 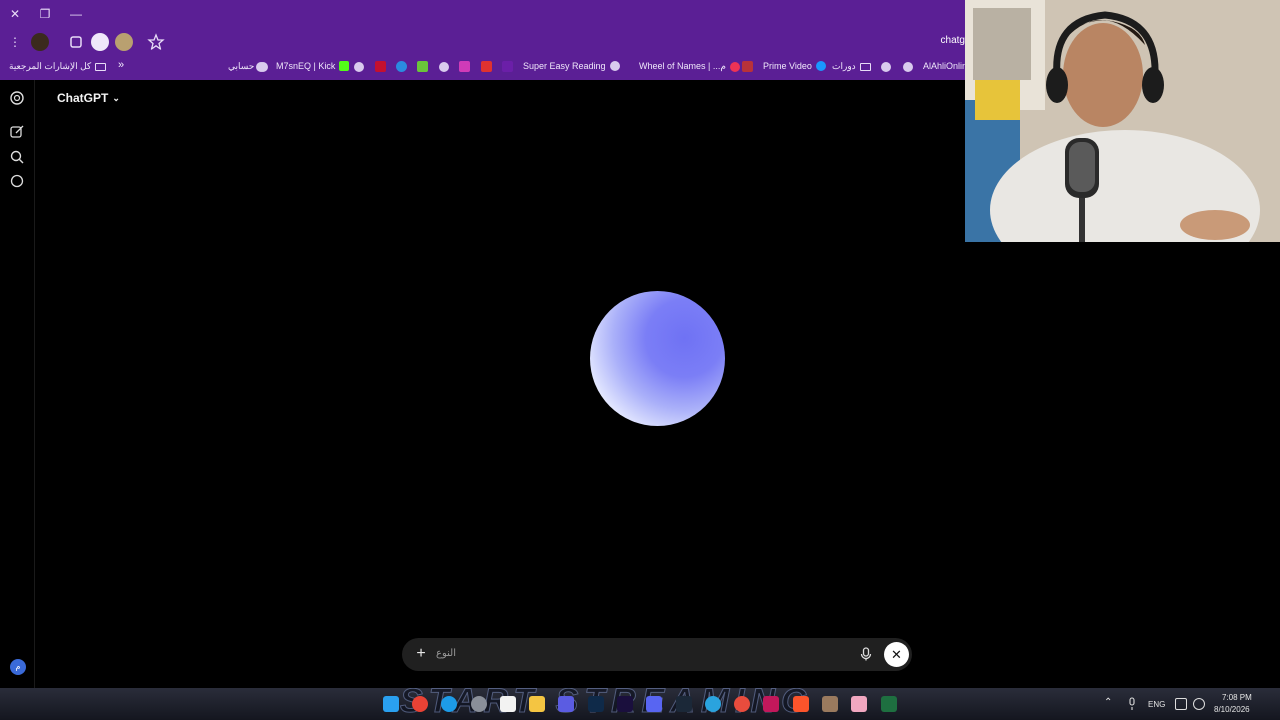 I want to click on search-icon, so click(x=17, y=157).